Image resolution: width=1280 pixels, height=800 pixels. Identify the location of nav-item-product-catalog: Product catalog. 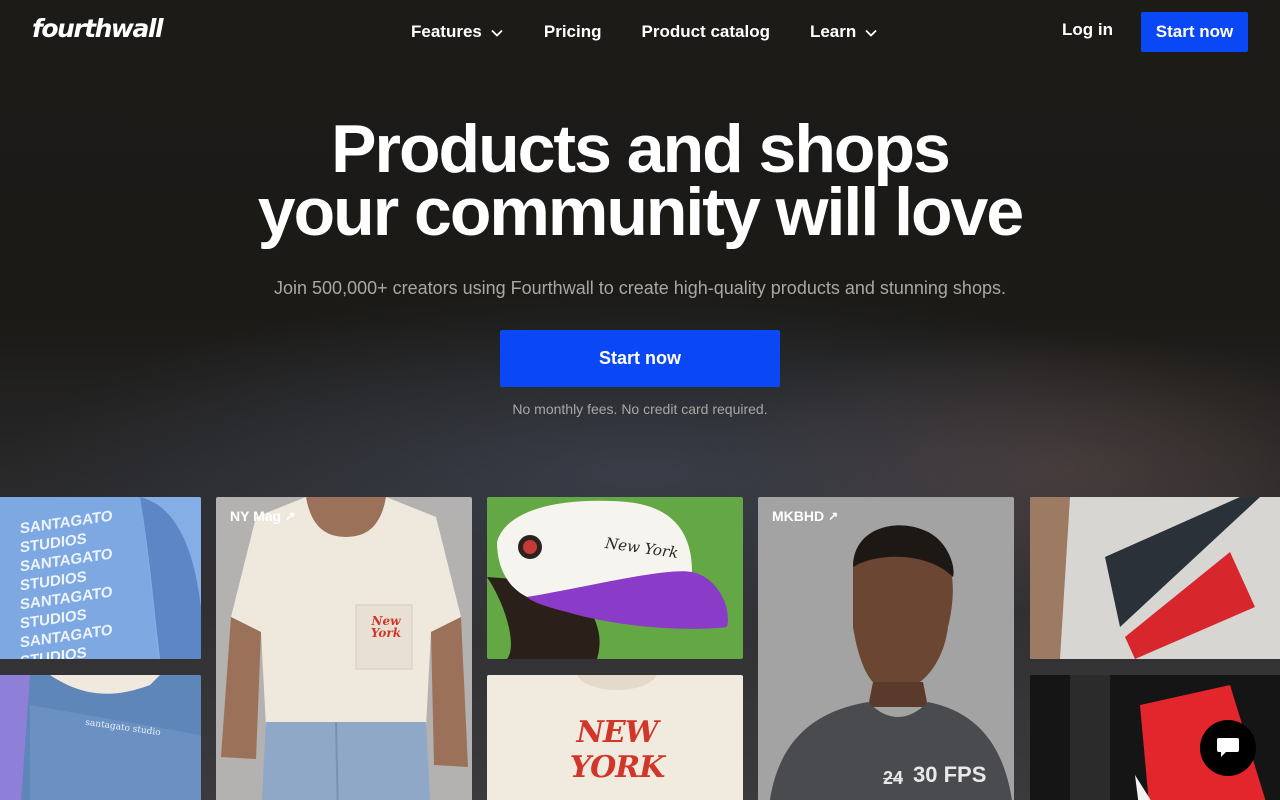
(706, 32).